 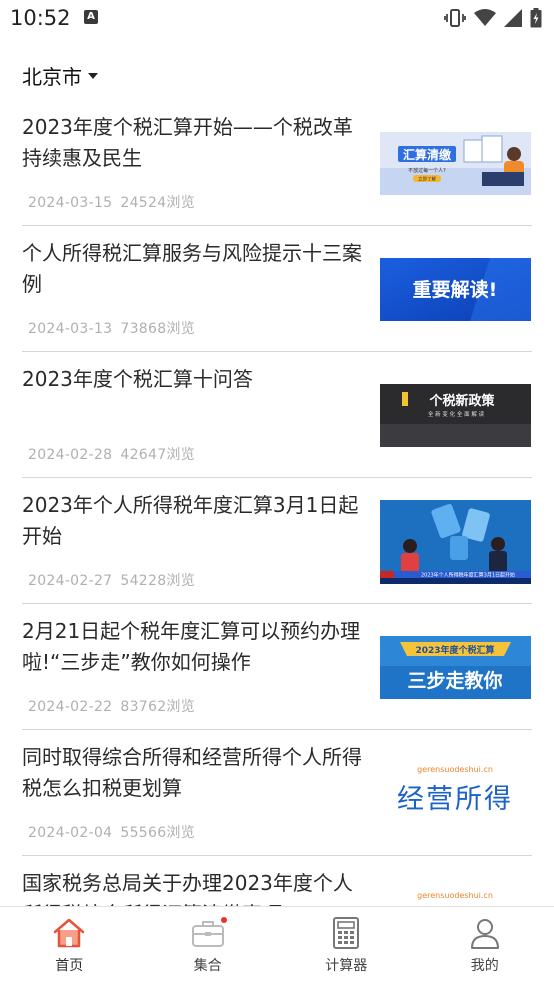 I want to click on caret-down-icon, so click(x=93, y=76).